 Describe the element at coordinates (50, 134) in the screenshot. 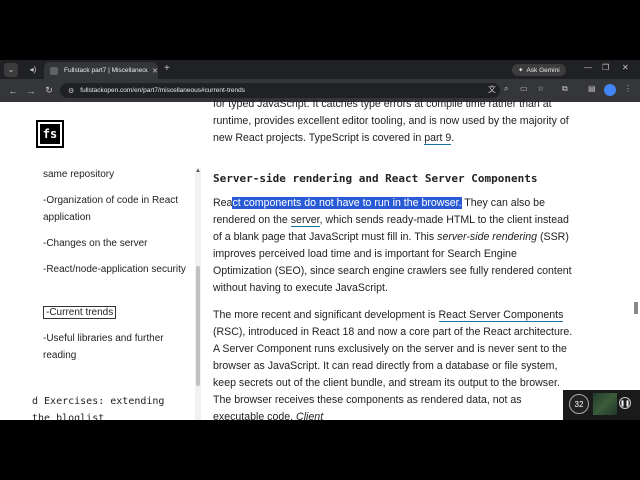

I see `fs-logo: fs` at that location.